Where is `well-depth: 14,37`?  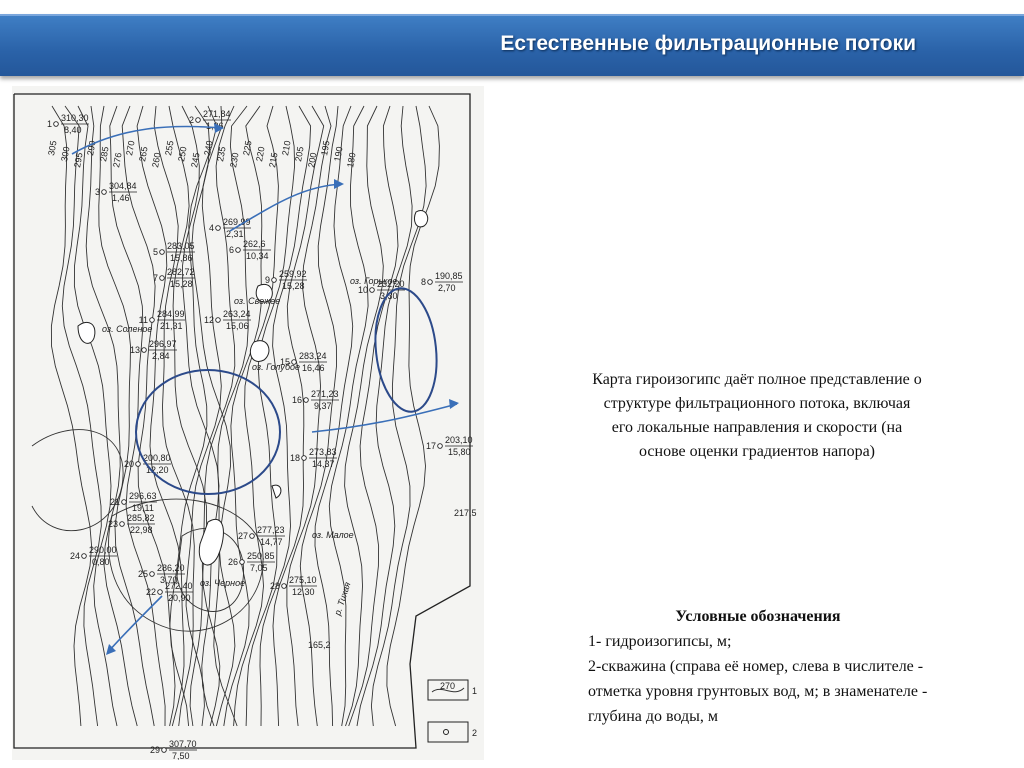 well-depth: 14,37 is located at coordinates (323, 464).